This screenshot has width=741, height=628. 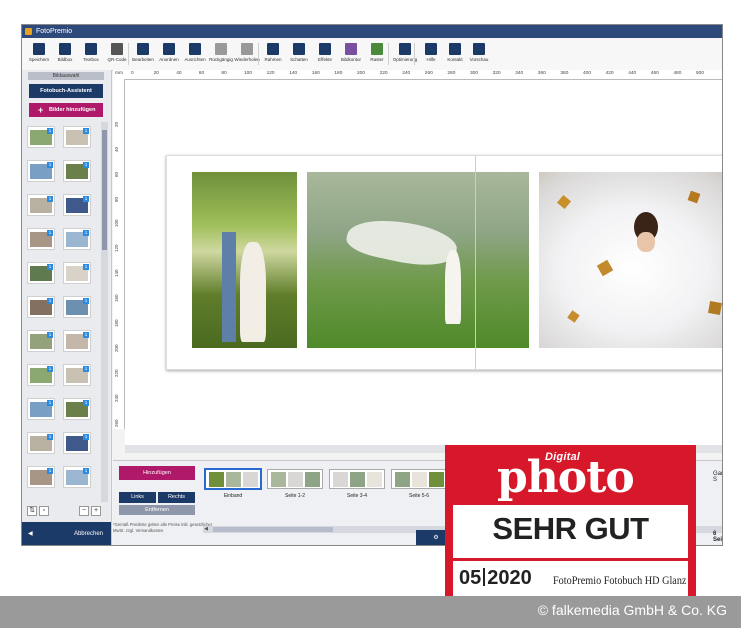 What do you see at coordinates (620, 580) in the screenshot?
I see `award-product-name: FotoPremio Fotobuch HD Glanz` at bounding box center [620, 580].